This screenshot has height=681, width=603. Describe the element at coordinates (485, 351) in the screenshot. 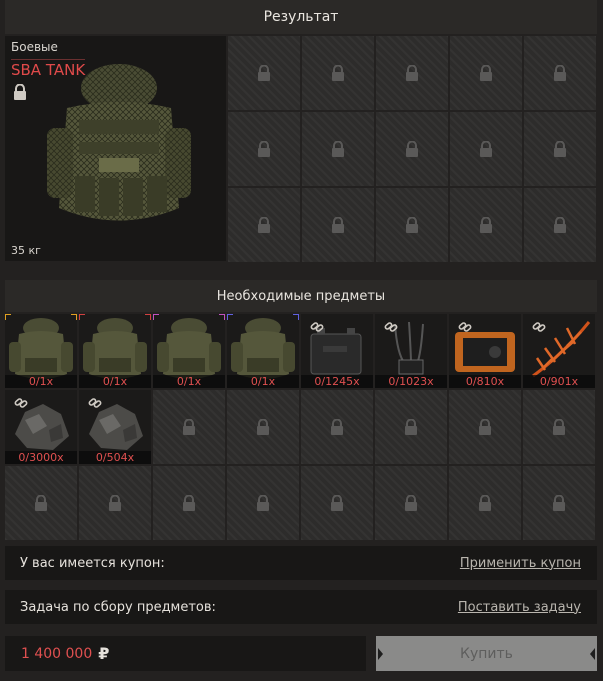

I see `required-item: 0/810x` at that location.